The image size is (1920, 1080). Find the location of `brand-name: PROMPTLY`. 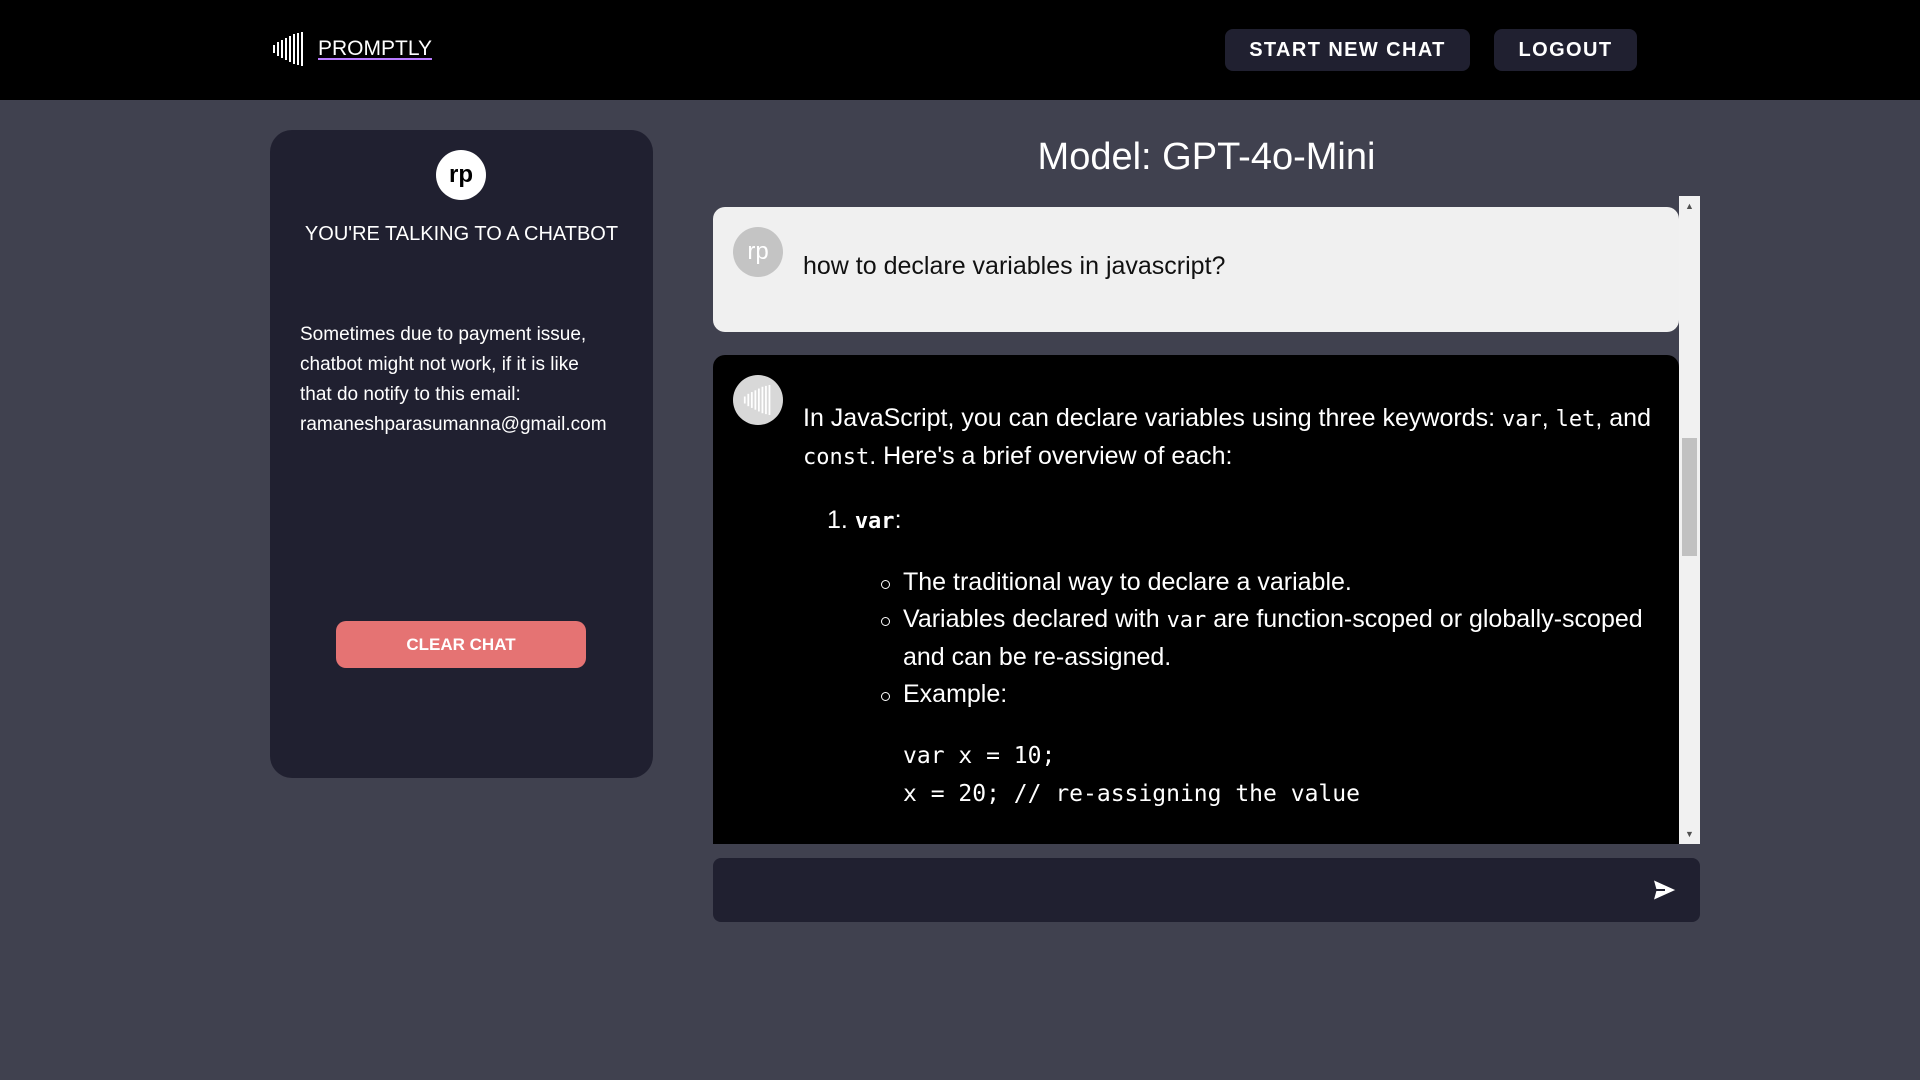

brand-name: PROMPTLY is located at coordinates (375, 49).